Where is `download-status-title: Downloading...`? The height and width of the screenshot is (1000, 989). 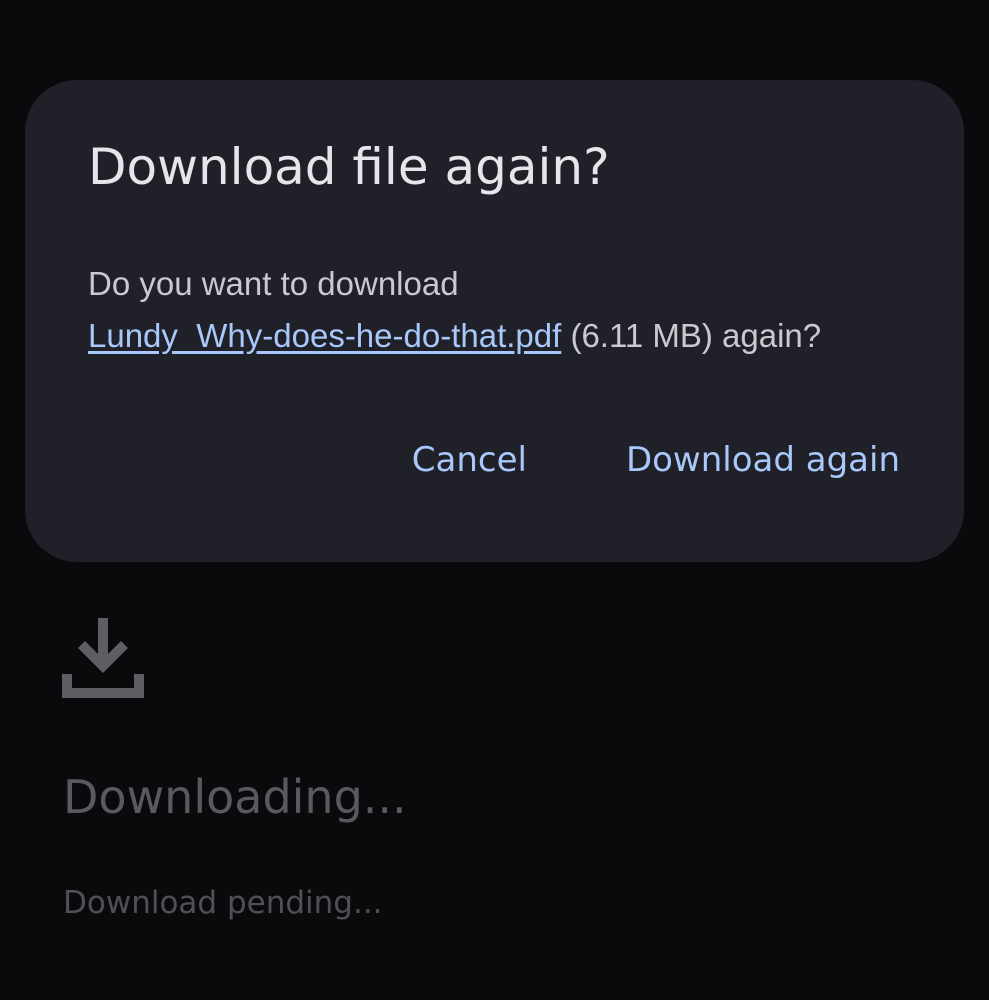 download-status-title: Downloading... is located at coordinates (235, 797).